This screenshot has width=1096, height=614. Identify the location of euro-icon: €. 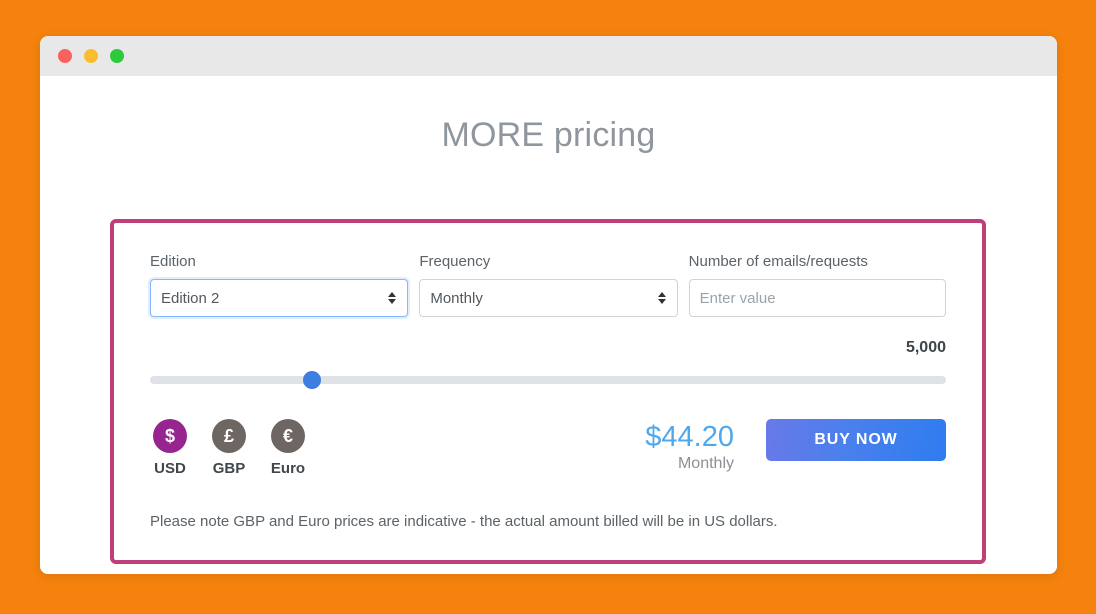
(288, 436).